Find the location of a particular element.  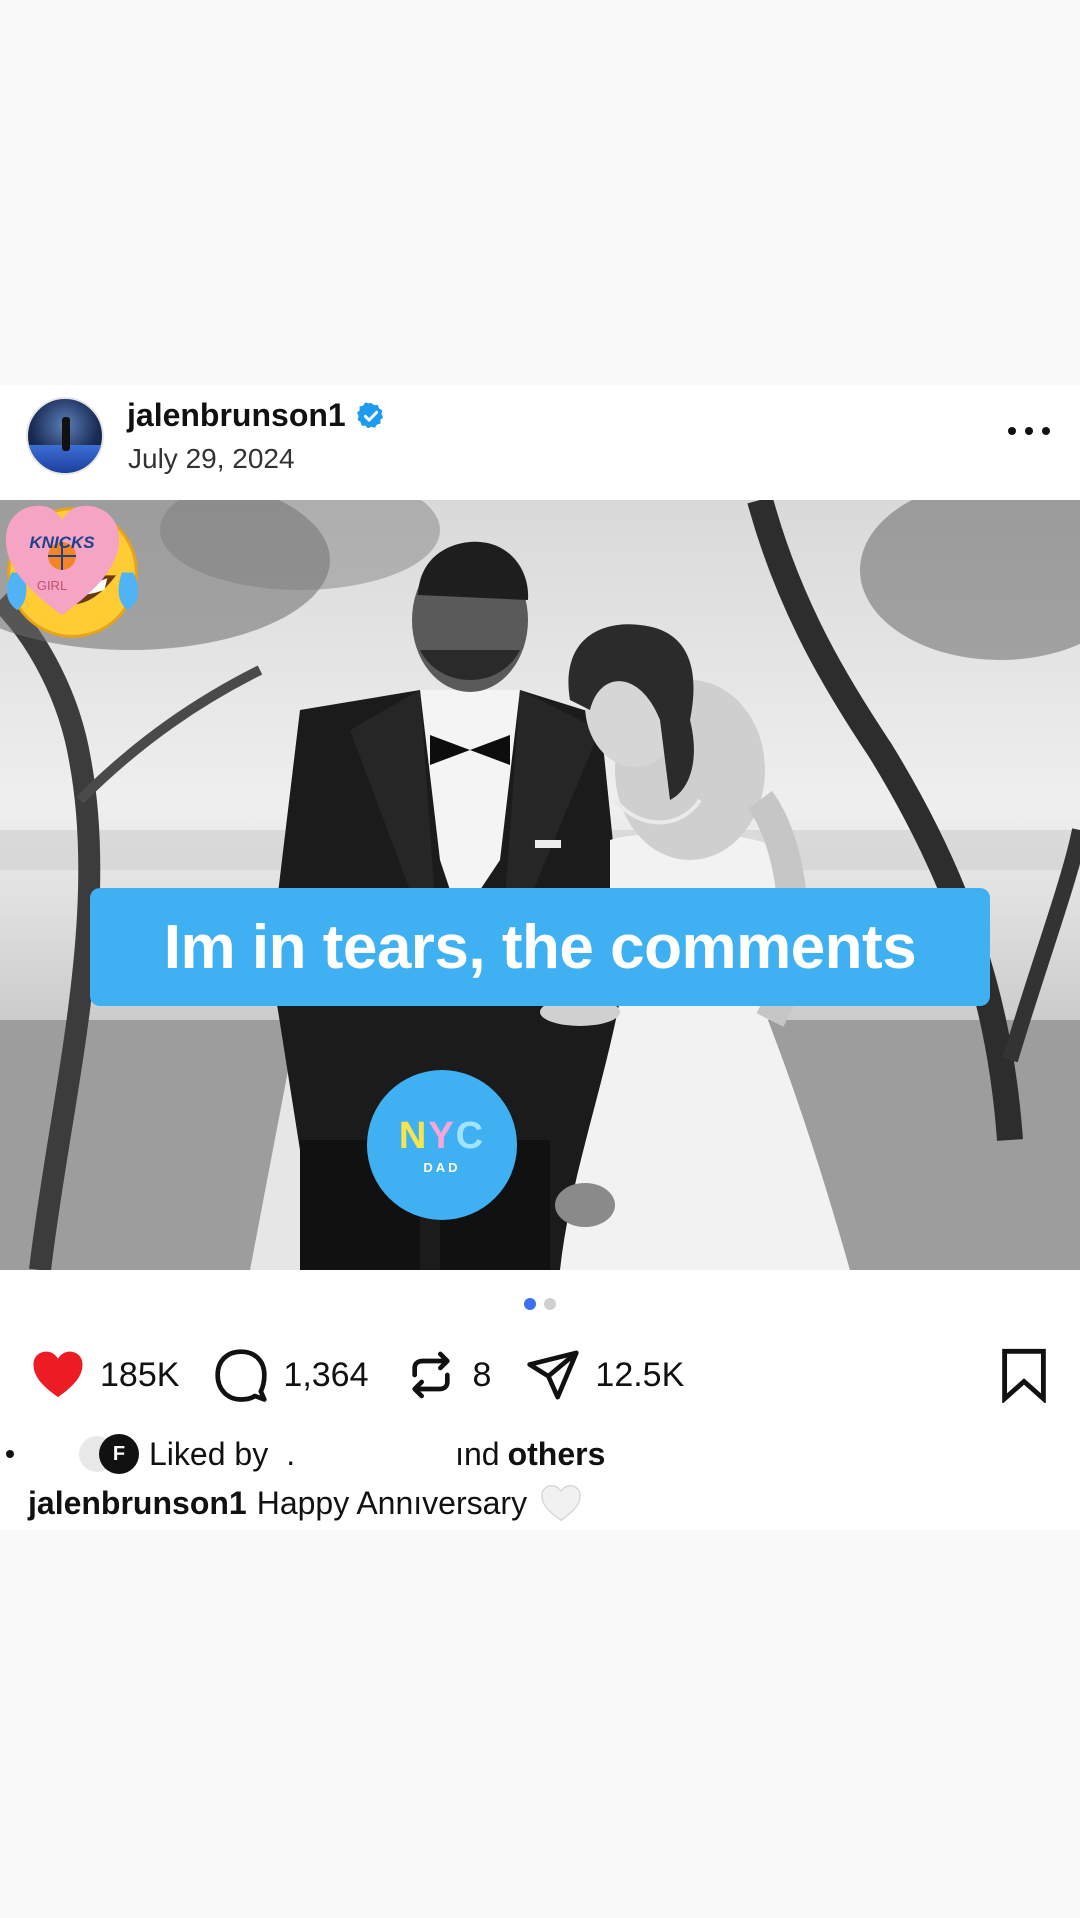

liked-by-label: Liked by is located at coordinates (209, 1453).